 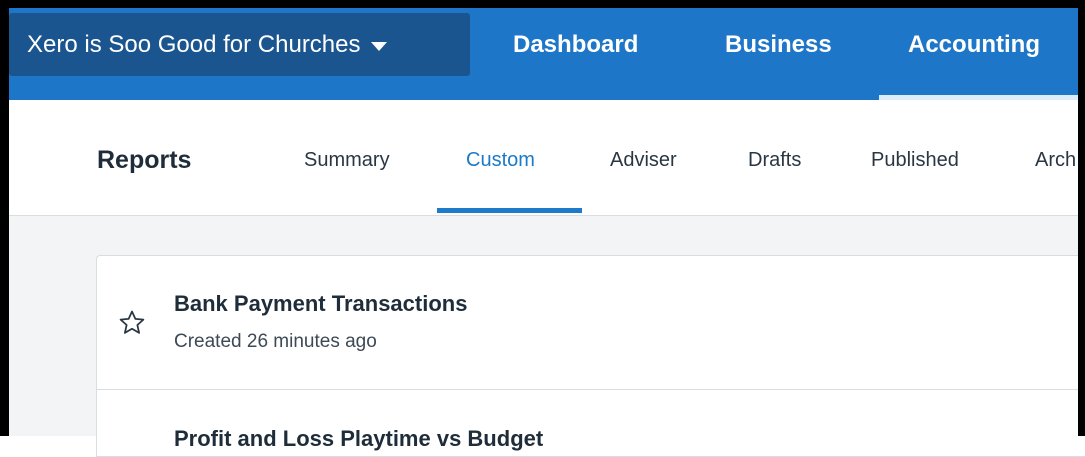 I want to click on tab-drafts: Drafts, so click(x=774, y=160).